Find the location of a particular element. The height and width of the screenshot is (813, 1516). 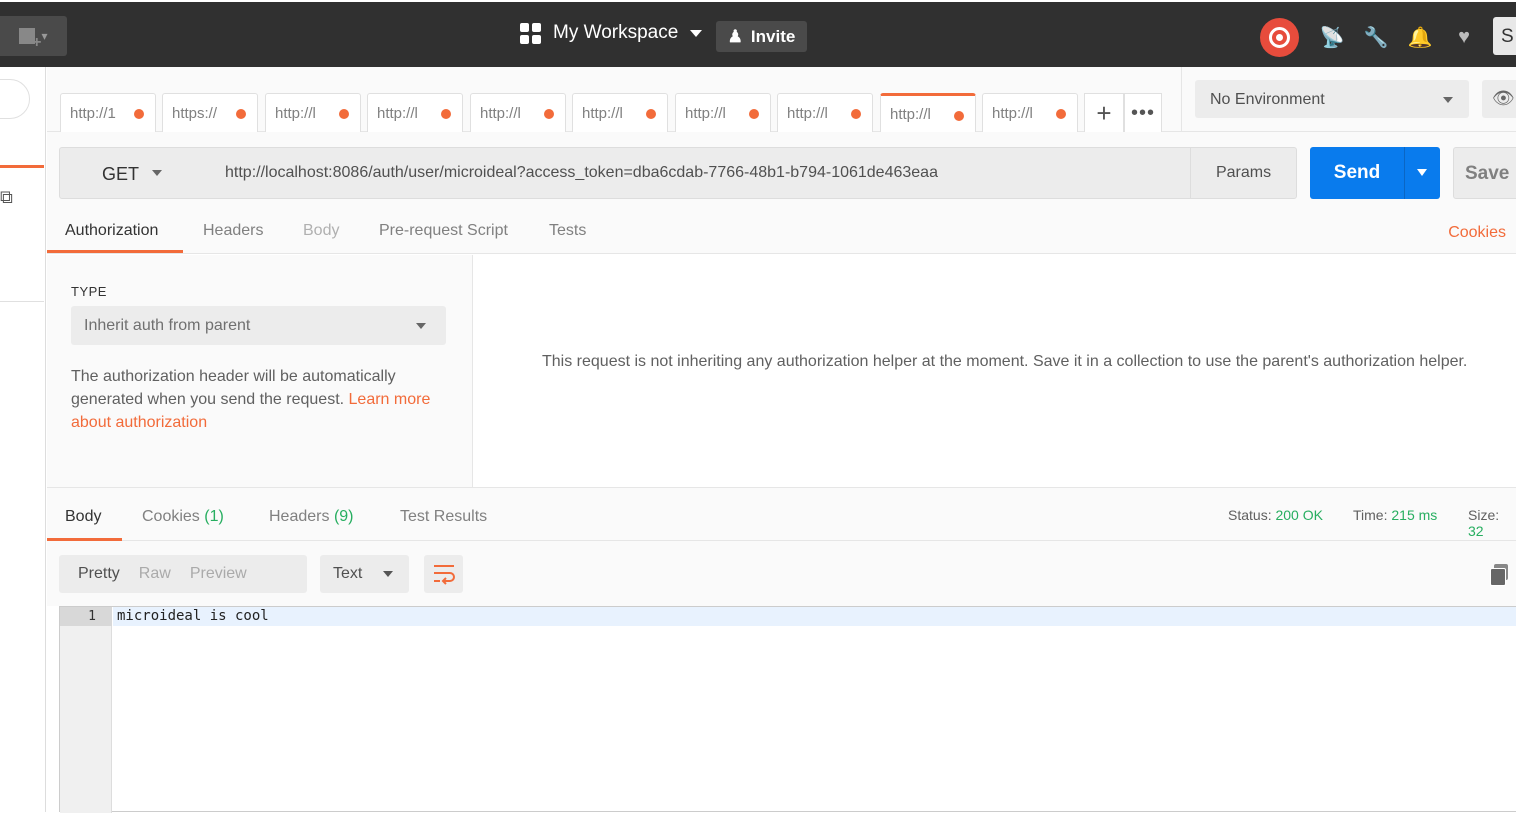

new-button: ▾ is located at coordinates (33, 36).